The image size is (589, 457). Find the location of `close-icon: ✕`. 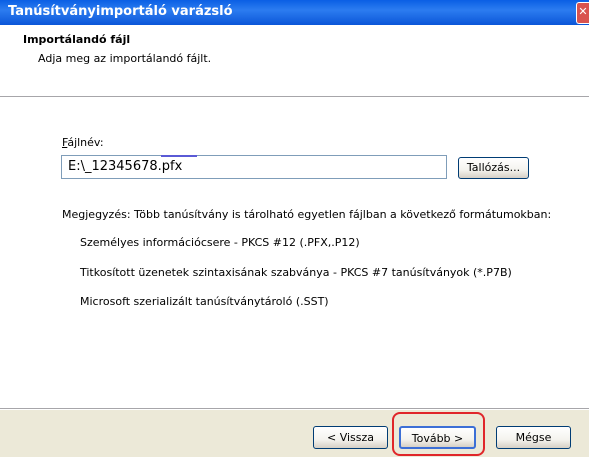

close-icon: ✕ is located at coordinates (582, 13).